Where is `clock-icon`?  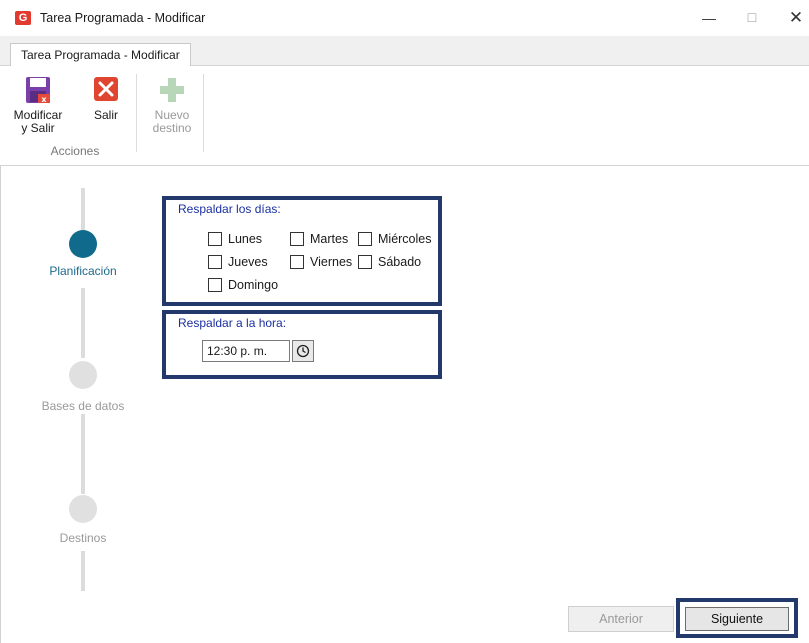 clock-icon is located at coordinates (303, 351).